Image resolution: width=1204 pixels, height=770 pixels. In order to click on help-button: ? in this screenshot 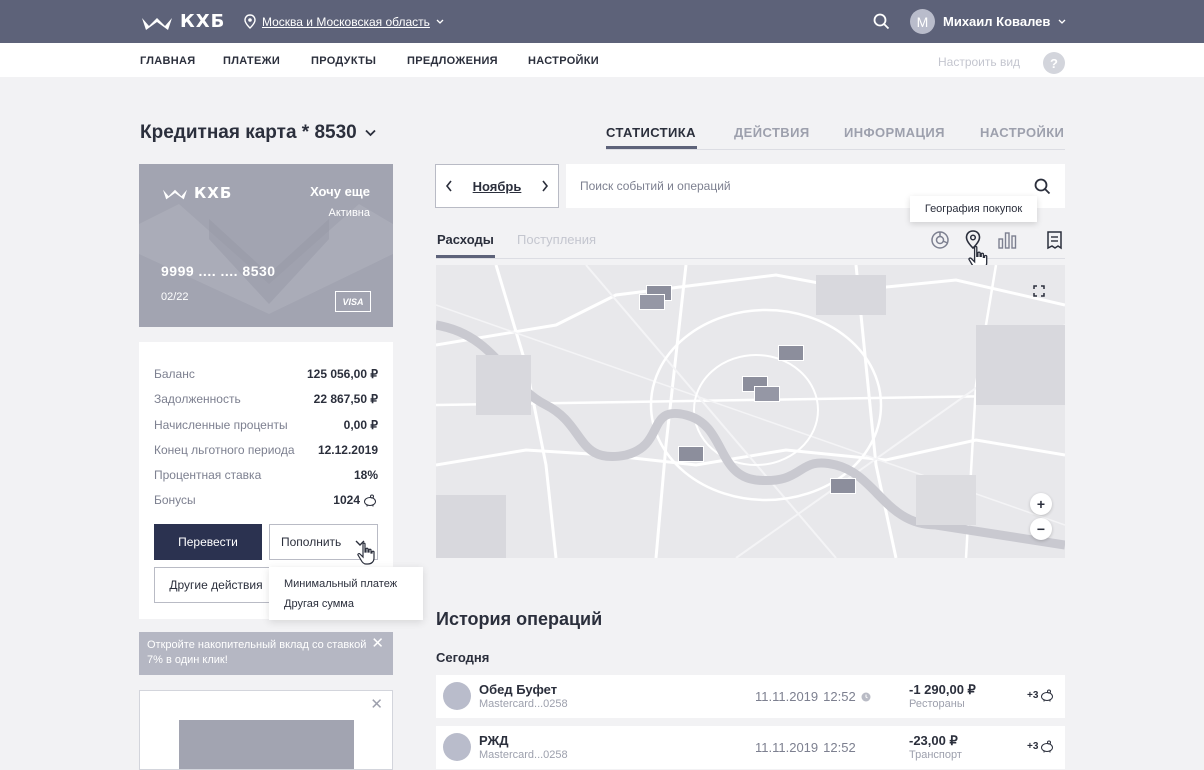, I will do `click(1054, 63)`.